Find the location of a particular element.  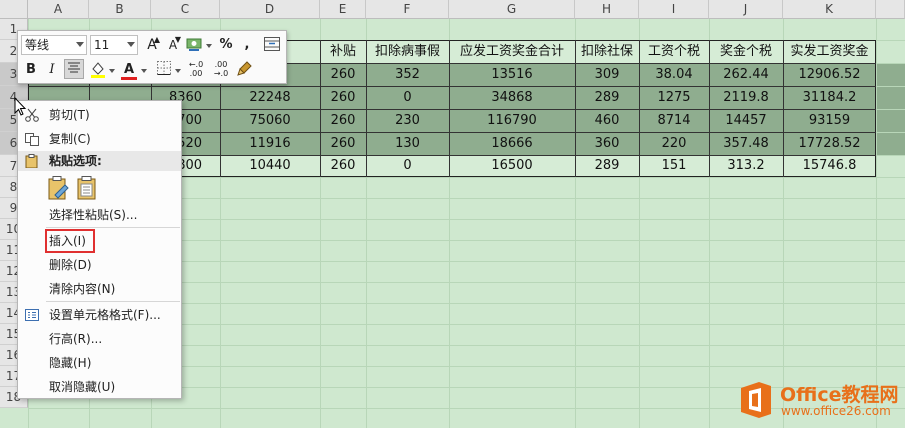

decrease-decimal-button: .00 →.0 is located at coordinates (221, 70).